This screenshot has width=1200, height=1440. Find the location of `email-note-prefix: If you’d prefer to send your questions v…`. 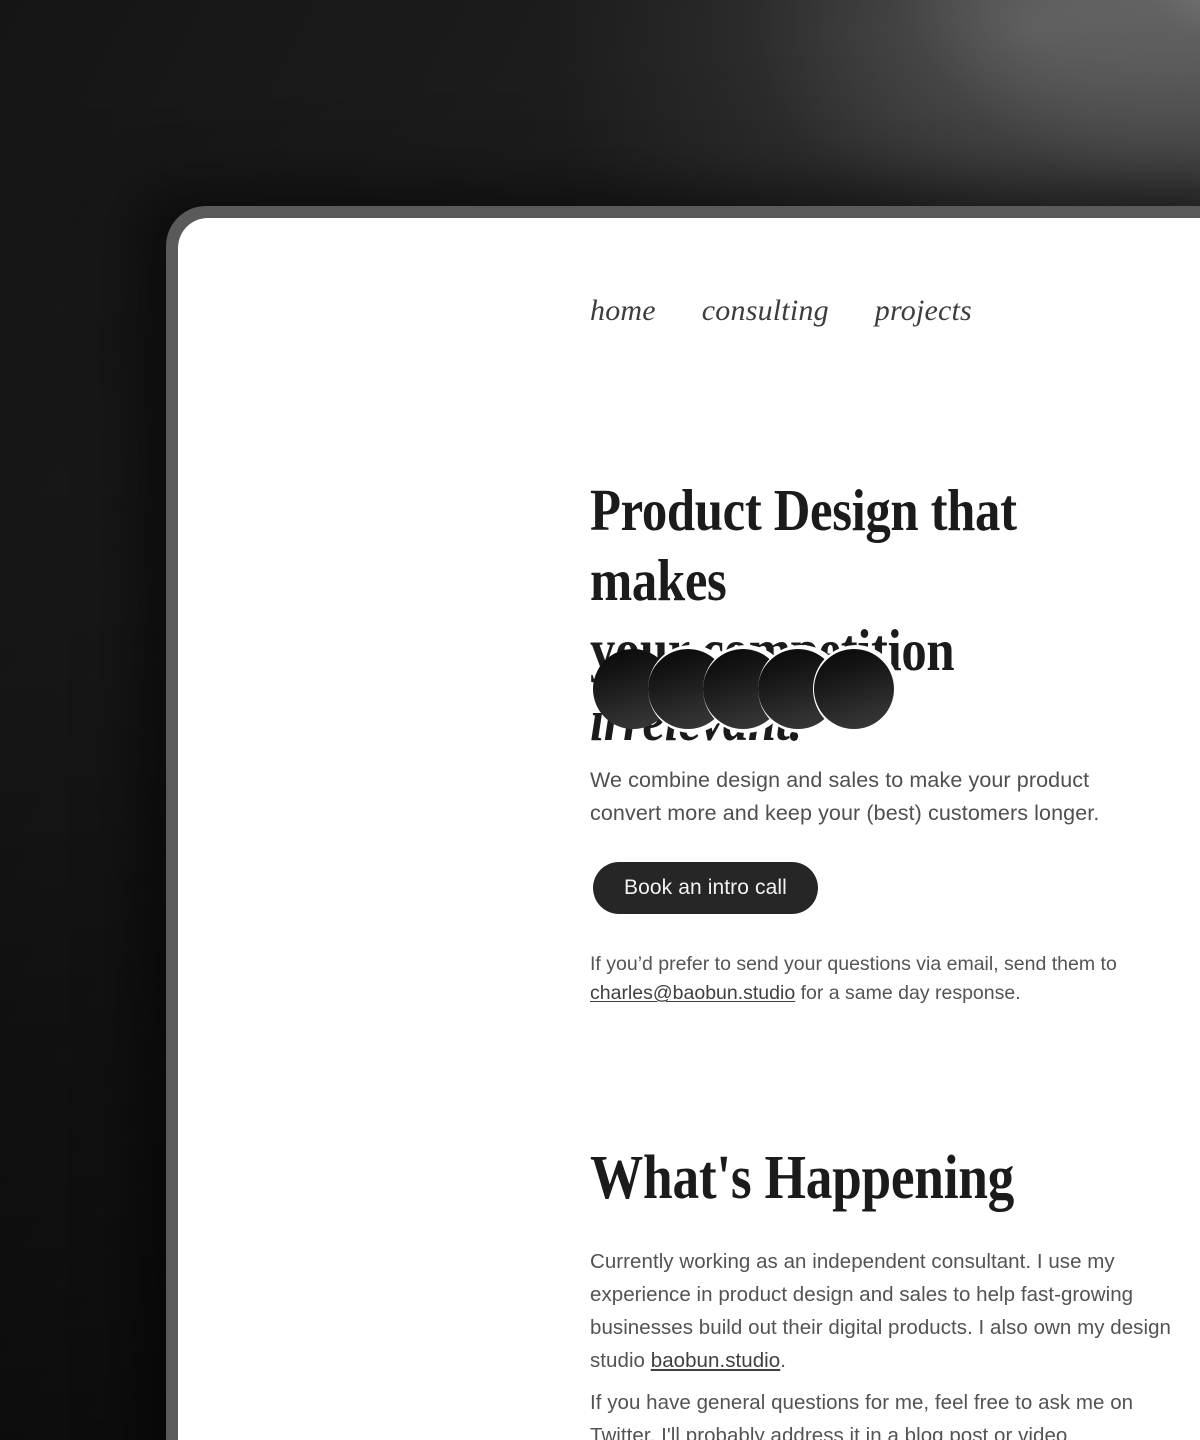

email-note-prefix: If you’d prefer to send your questions v… is located at coordinates (853, 964).